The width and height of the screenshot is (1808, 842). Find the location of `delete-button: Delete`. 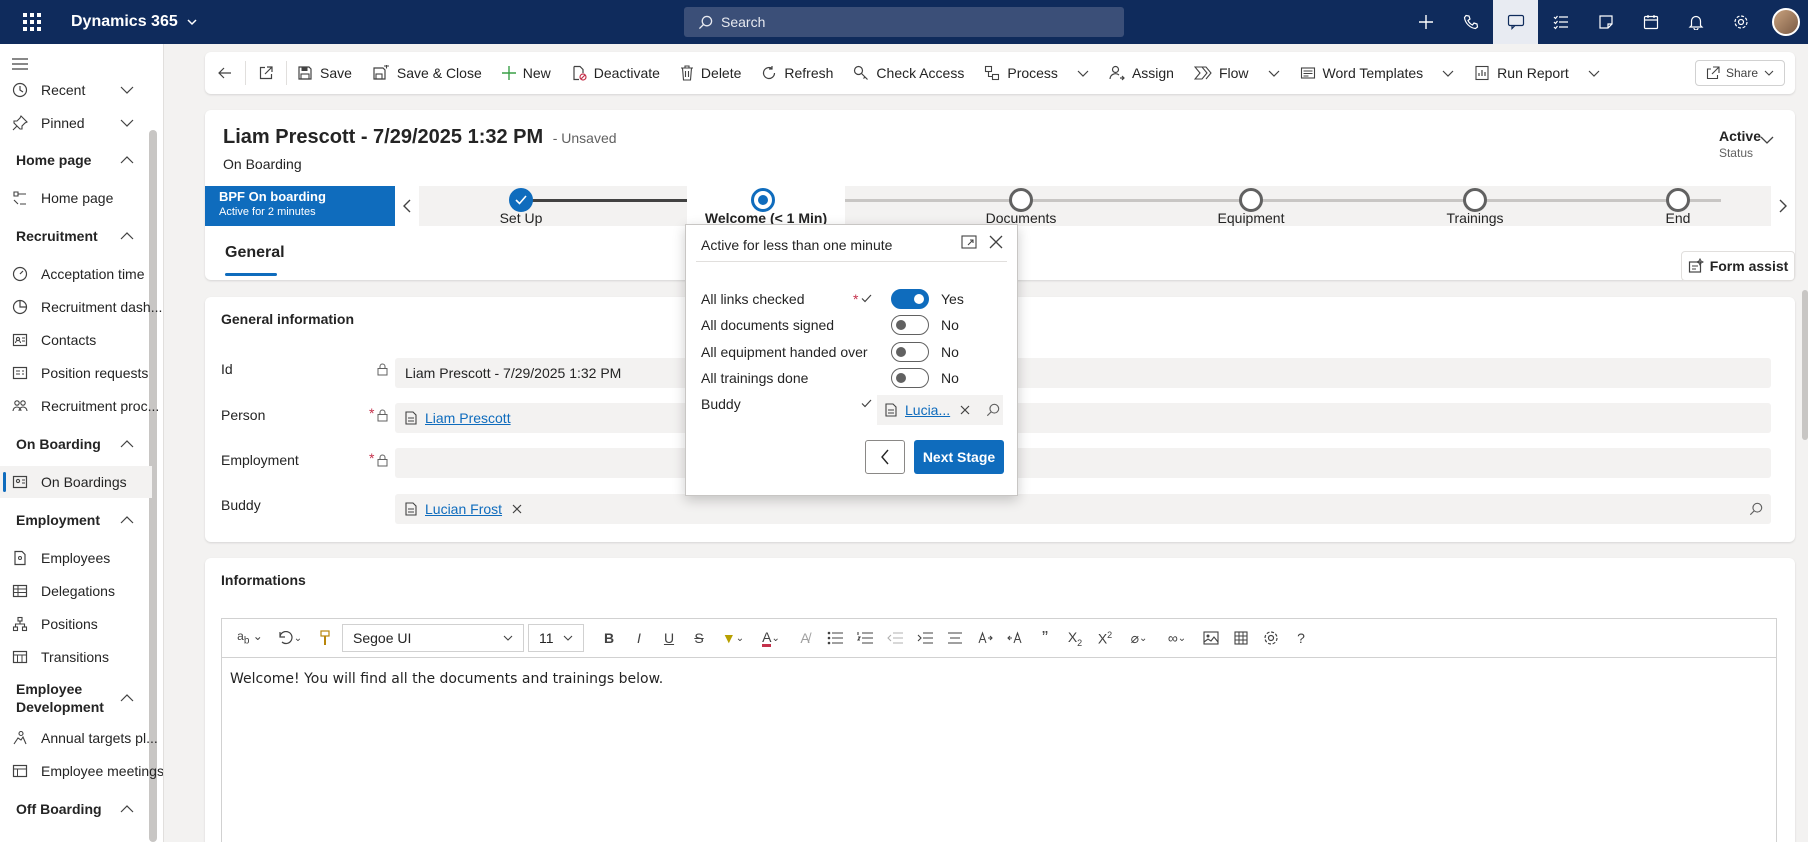

delete-button: Delete is located at coordinates (710, 73).